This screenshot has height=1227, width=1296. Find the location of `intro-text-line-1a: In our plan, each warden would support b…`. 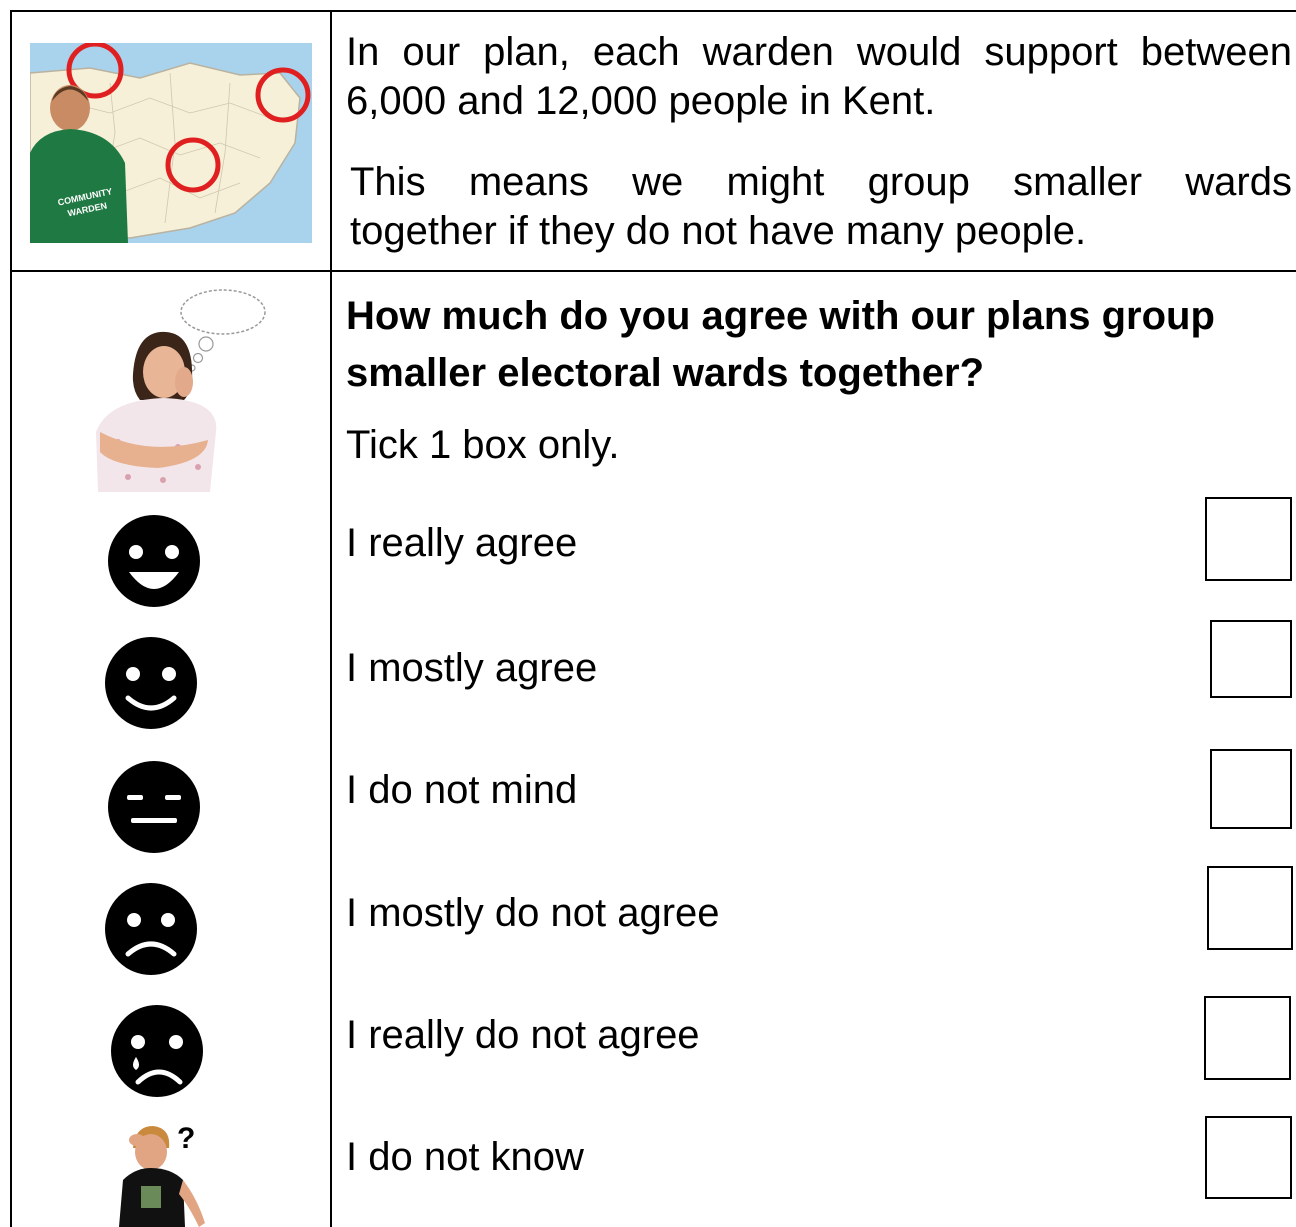

intro-text-line-1a: In our plan, each warden would support b… is located at coordinates (819, 52).